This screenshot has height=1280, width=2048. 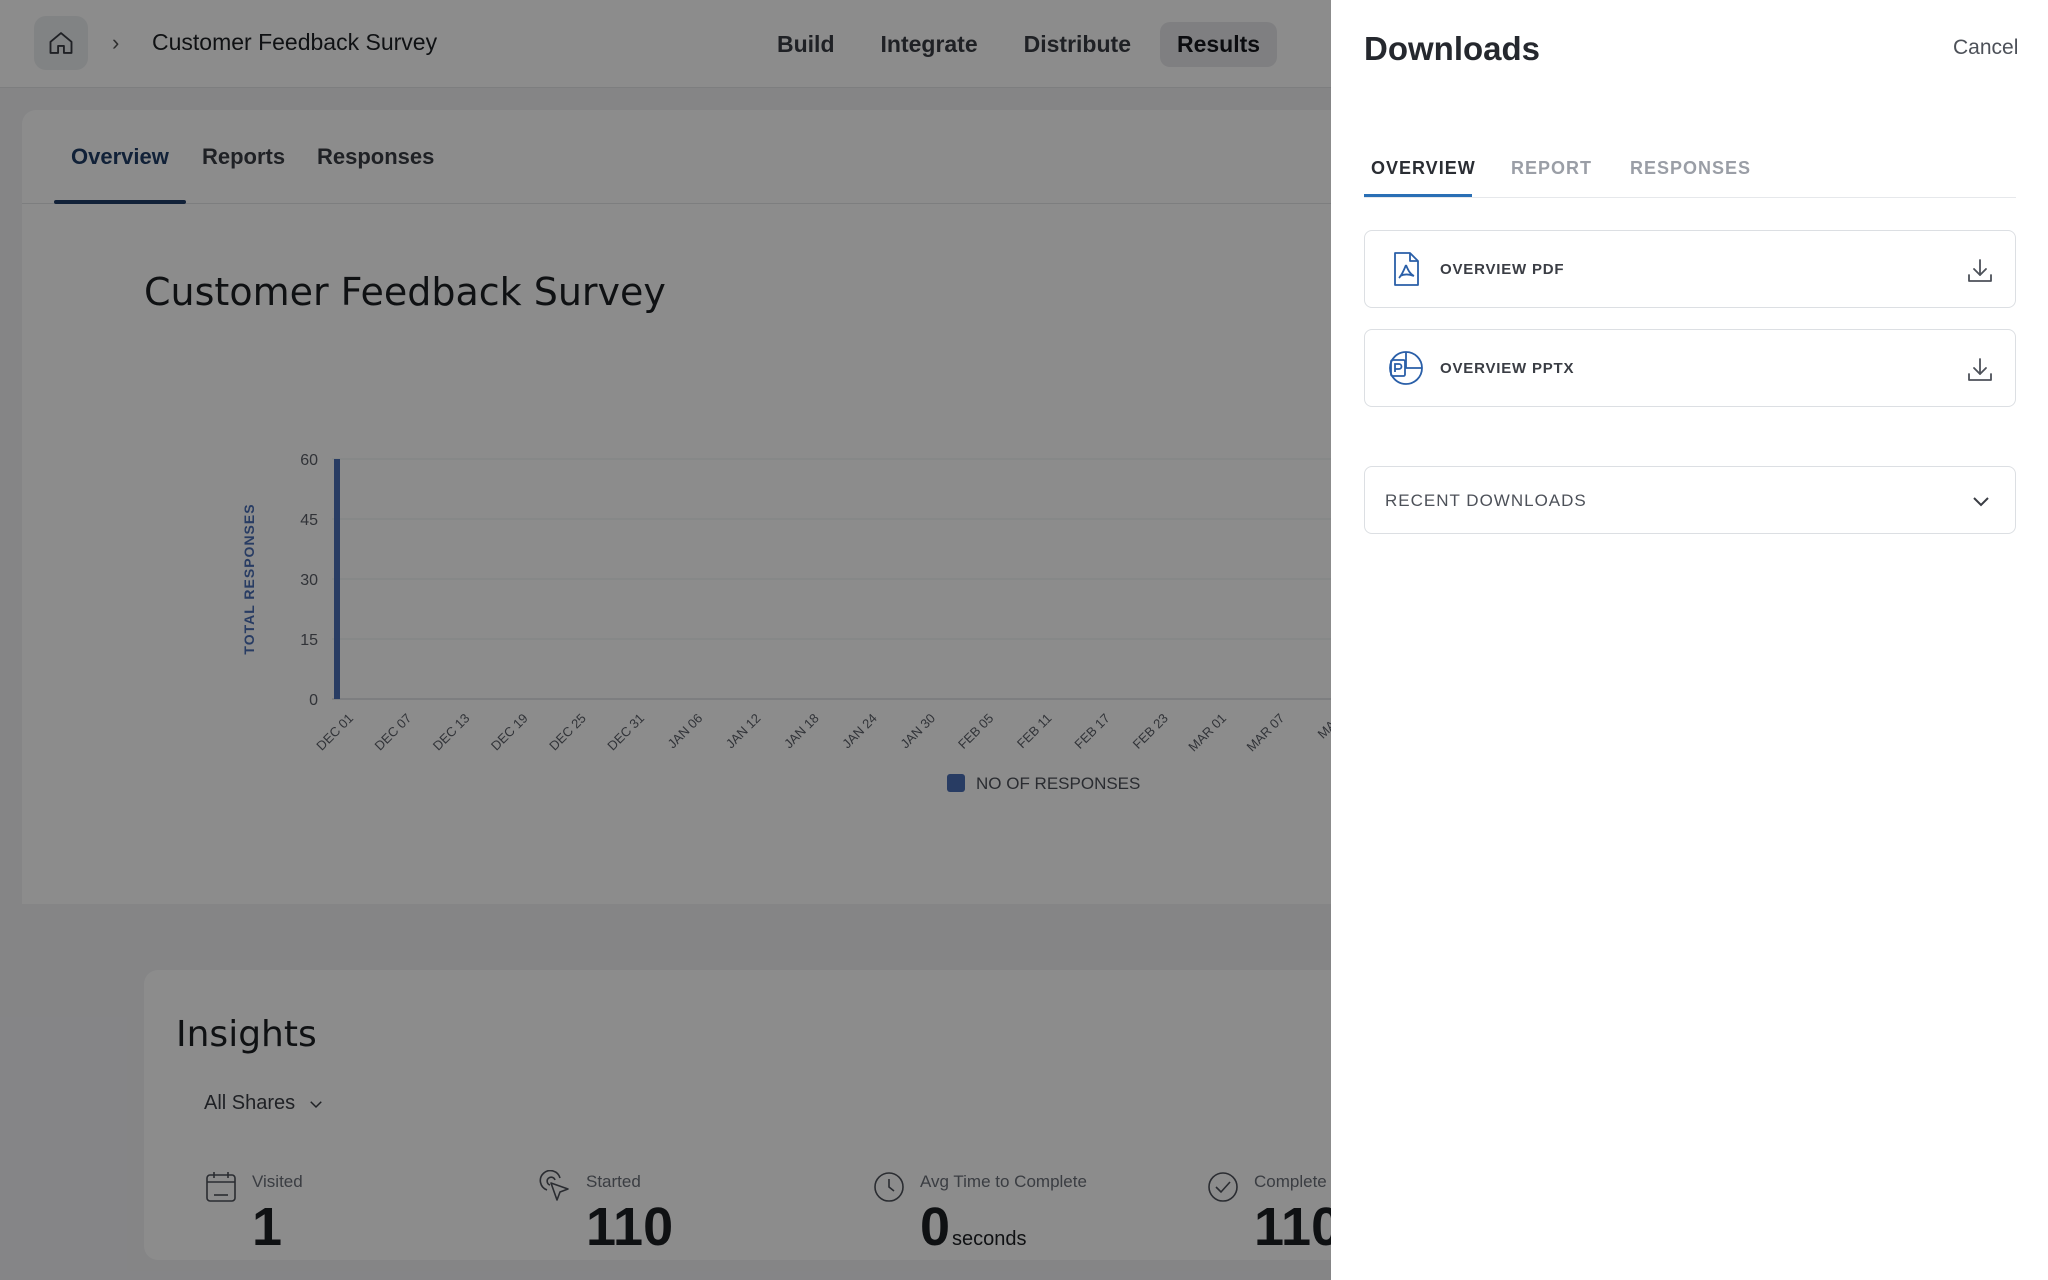 What do you see at coordinates (1486, 500) in the screenshot?
I see `recent-downloads-label: RECENT DOWNLOADS` at bounding box center [1486, 500].